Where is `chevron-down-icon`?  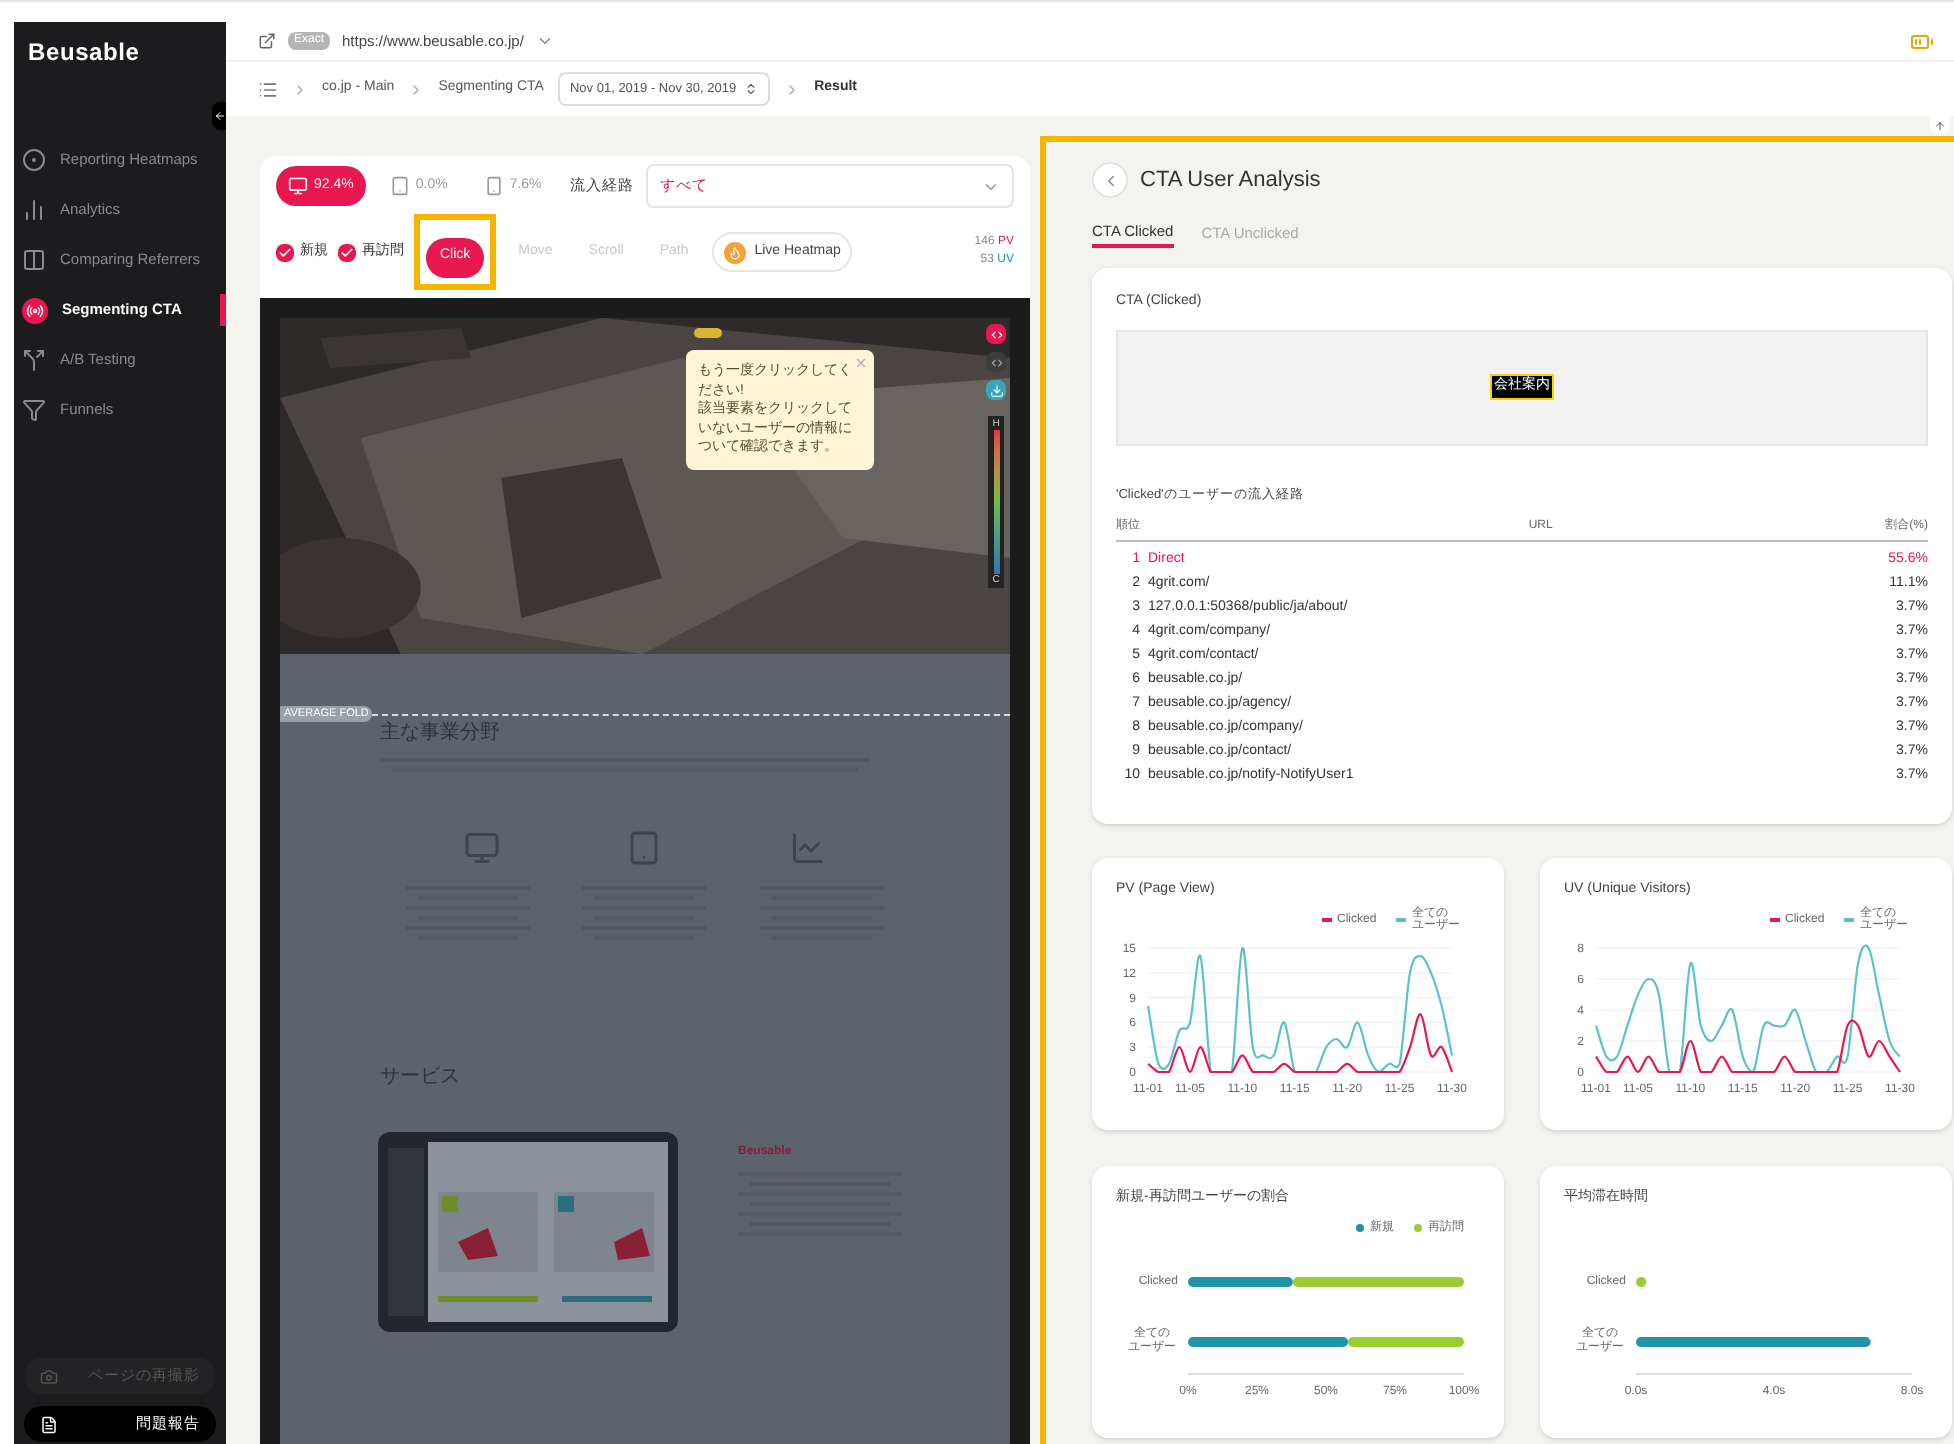 chevron-down-icon is located at coordinates (544, 41).